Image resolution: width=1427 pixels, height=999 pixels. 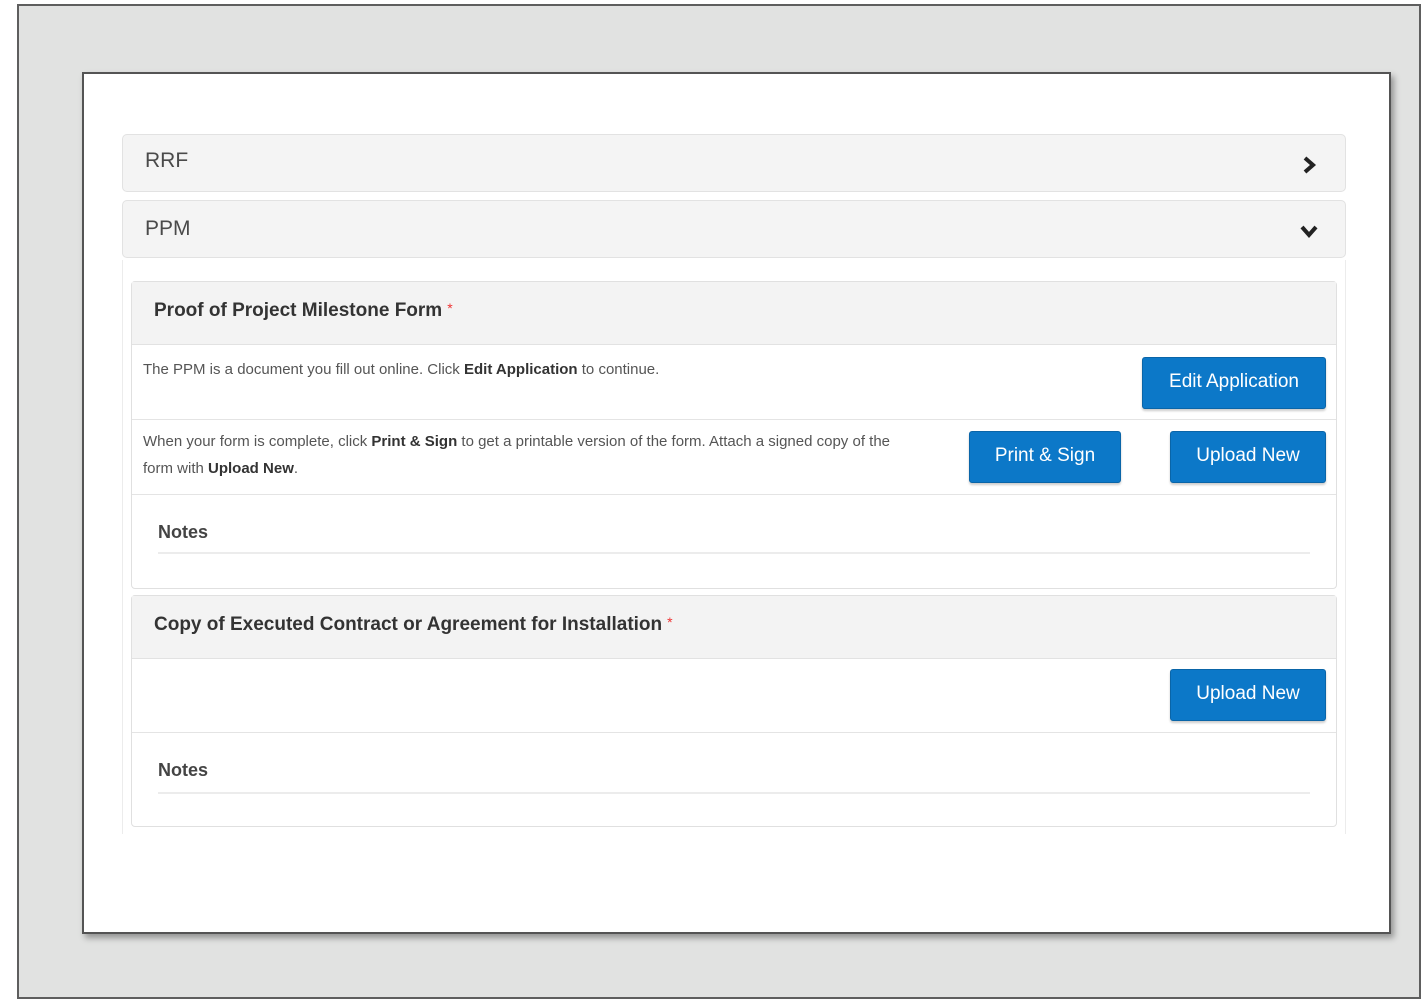 What do you see at coordinates (167, 160) in the screenshot?
I see `accordion-rrf-title: RRF` at bounding box center [167, 160].